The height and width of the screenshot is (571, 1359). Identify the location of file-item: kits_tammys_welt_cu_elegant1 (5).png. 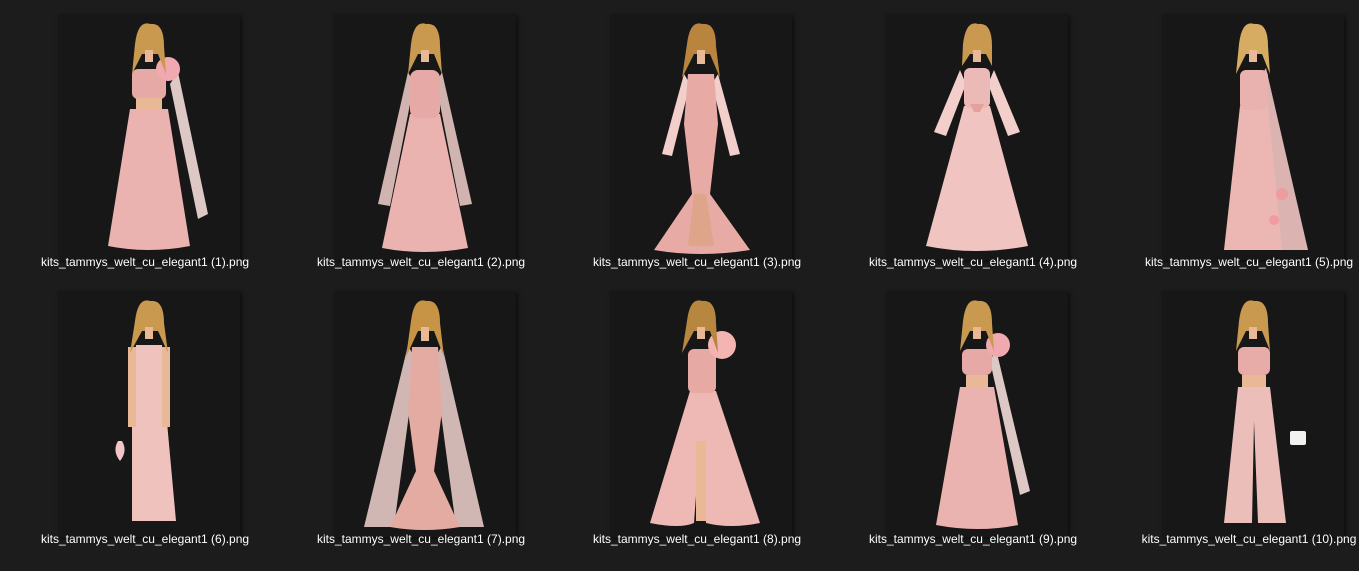
(1231, 136).